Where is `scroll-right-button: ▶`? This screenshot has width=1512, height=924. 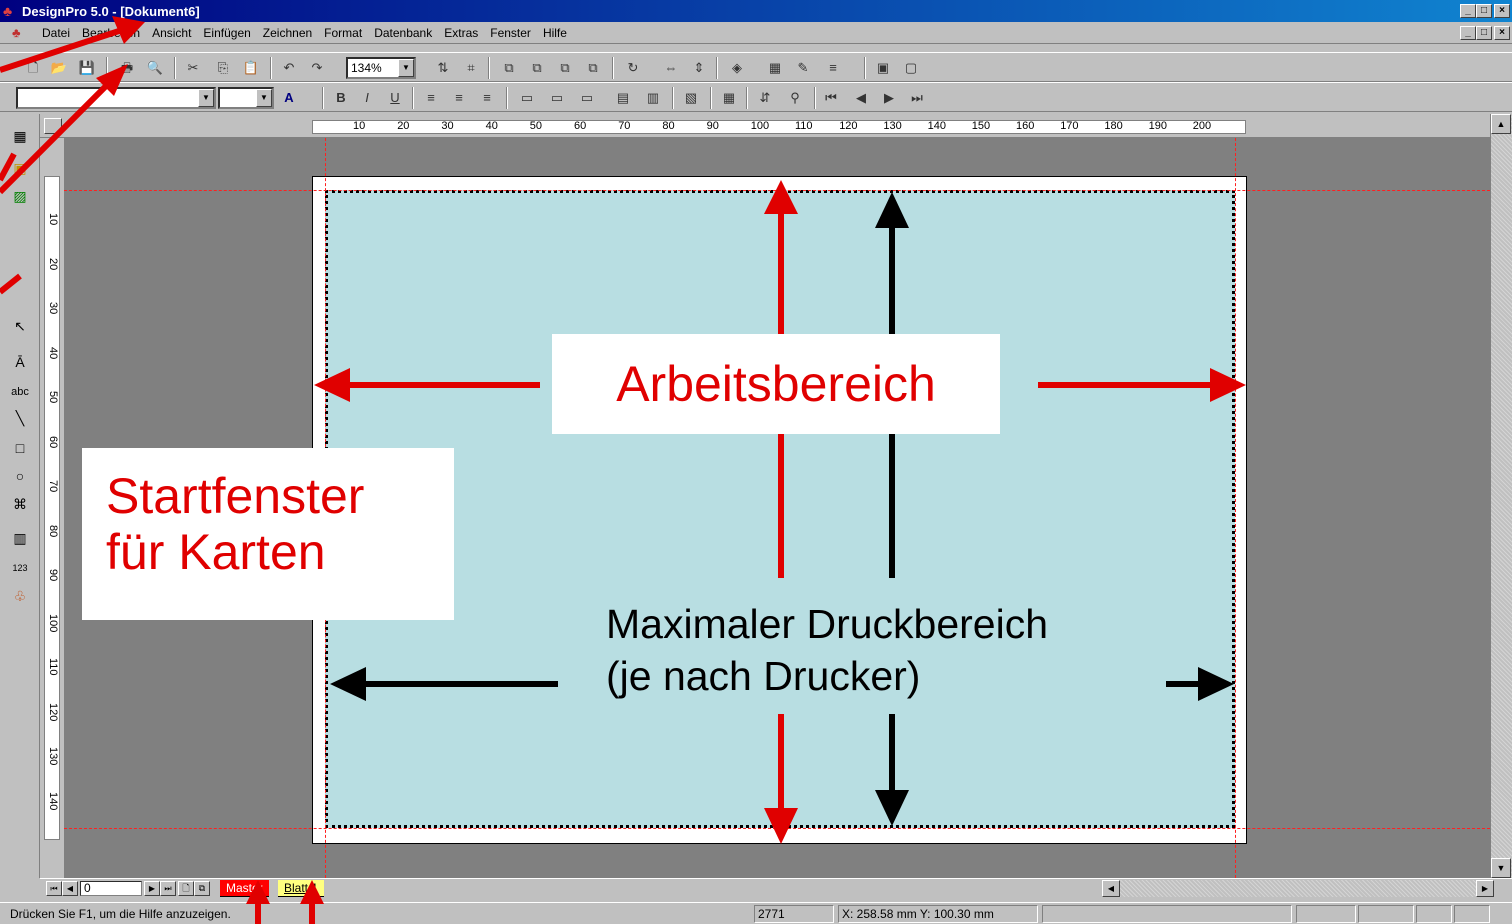 scroll-right-button: ▶ is located at coordinates (1485, 888).